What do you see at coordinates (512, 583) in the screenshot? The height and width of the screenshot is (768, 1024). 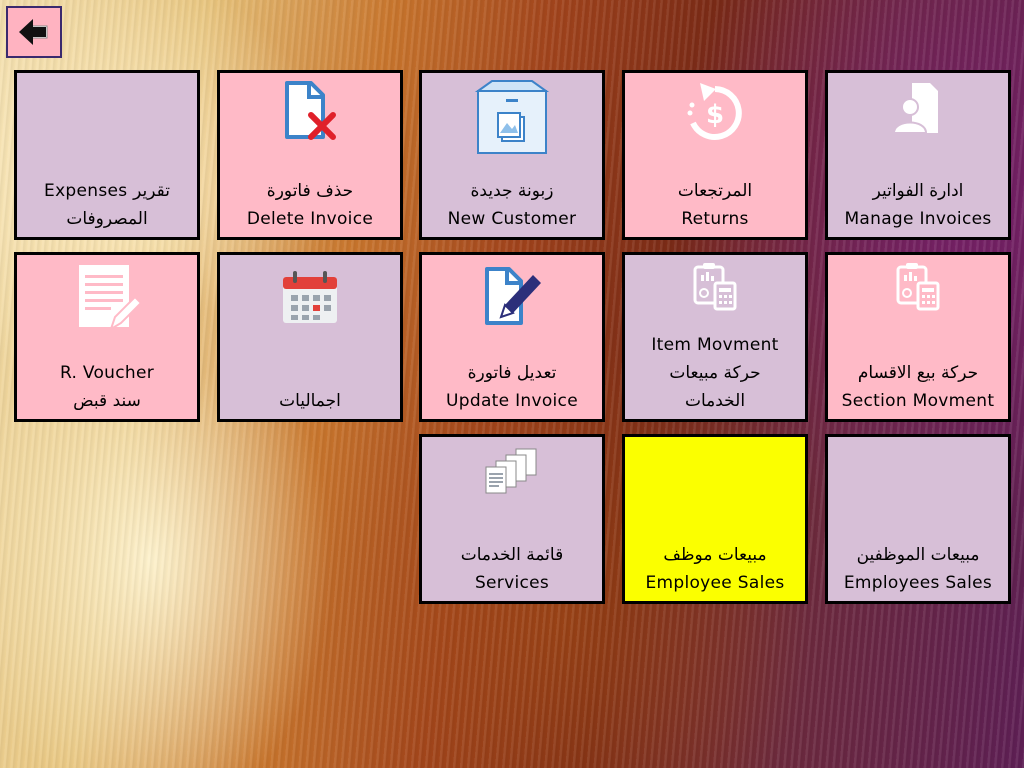 I see `tile-label-line2: Services` at bounding box center [512, 583].